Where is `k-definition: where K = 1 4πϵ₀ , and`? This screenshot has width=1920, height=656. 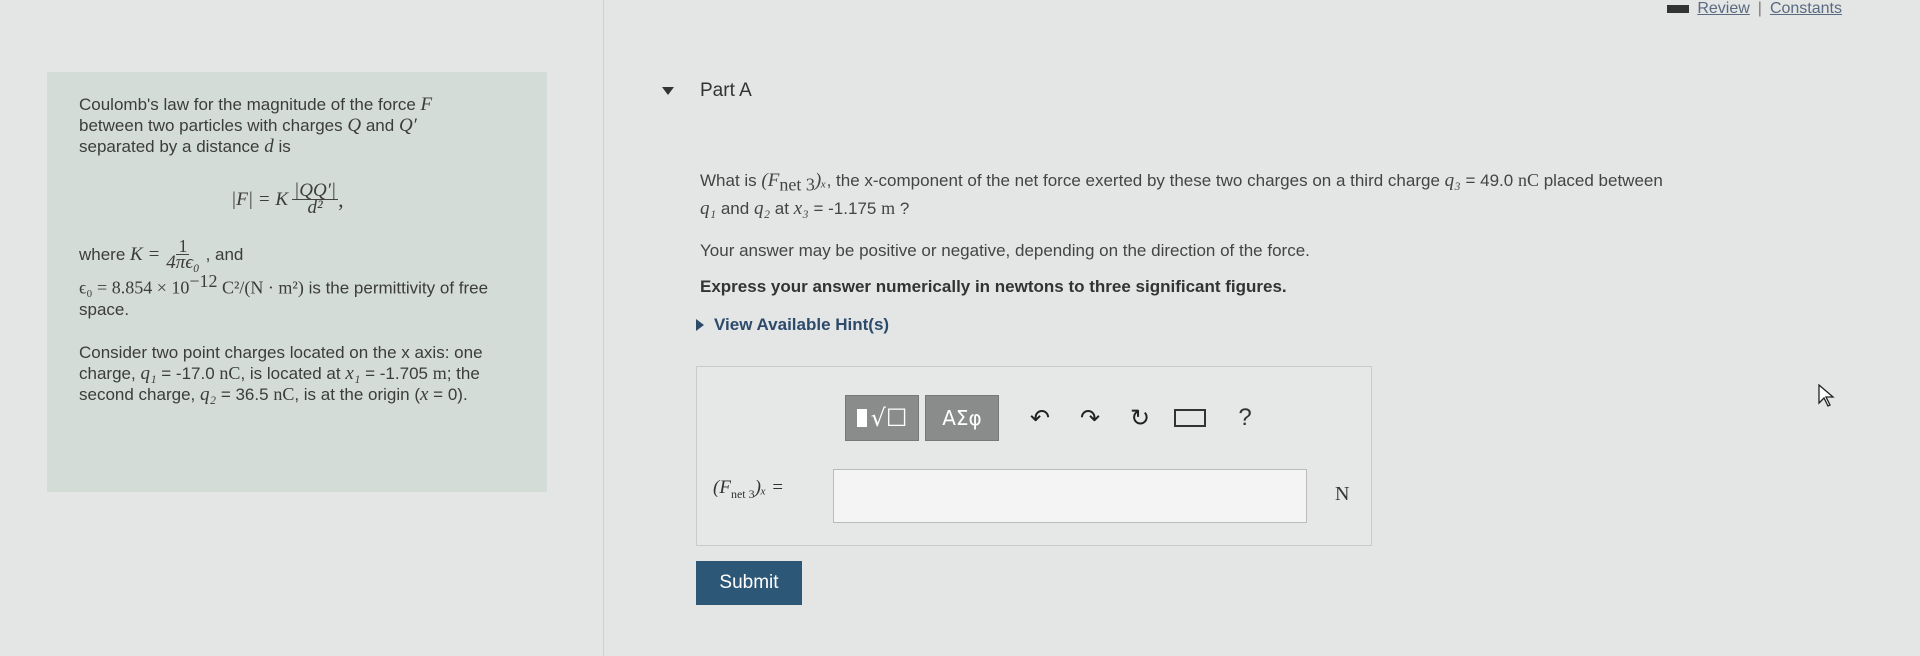 k-definition: where K = 1 4πϵ₀ , and is located at coordinates (161, 254).